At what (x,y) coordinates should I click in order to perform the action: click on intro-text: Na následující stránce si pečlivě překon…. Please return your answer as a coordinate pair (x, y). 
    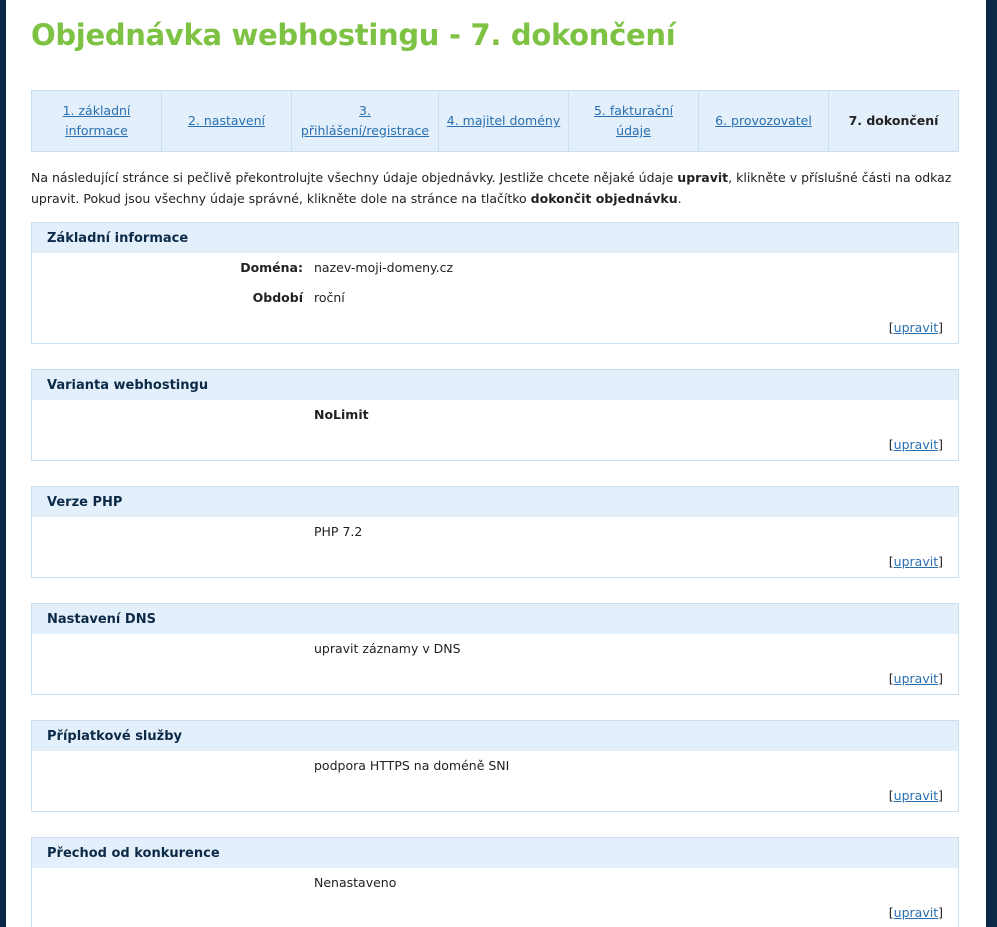
    Looking at the image, I should click on (496, 188).